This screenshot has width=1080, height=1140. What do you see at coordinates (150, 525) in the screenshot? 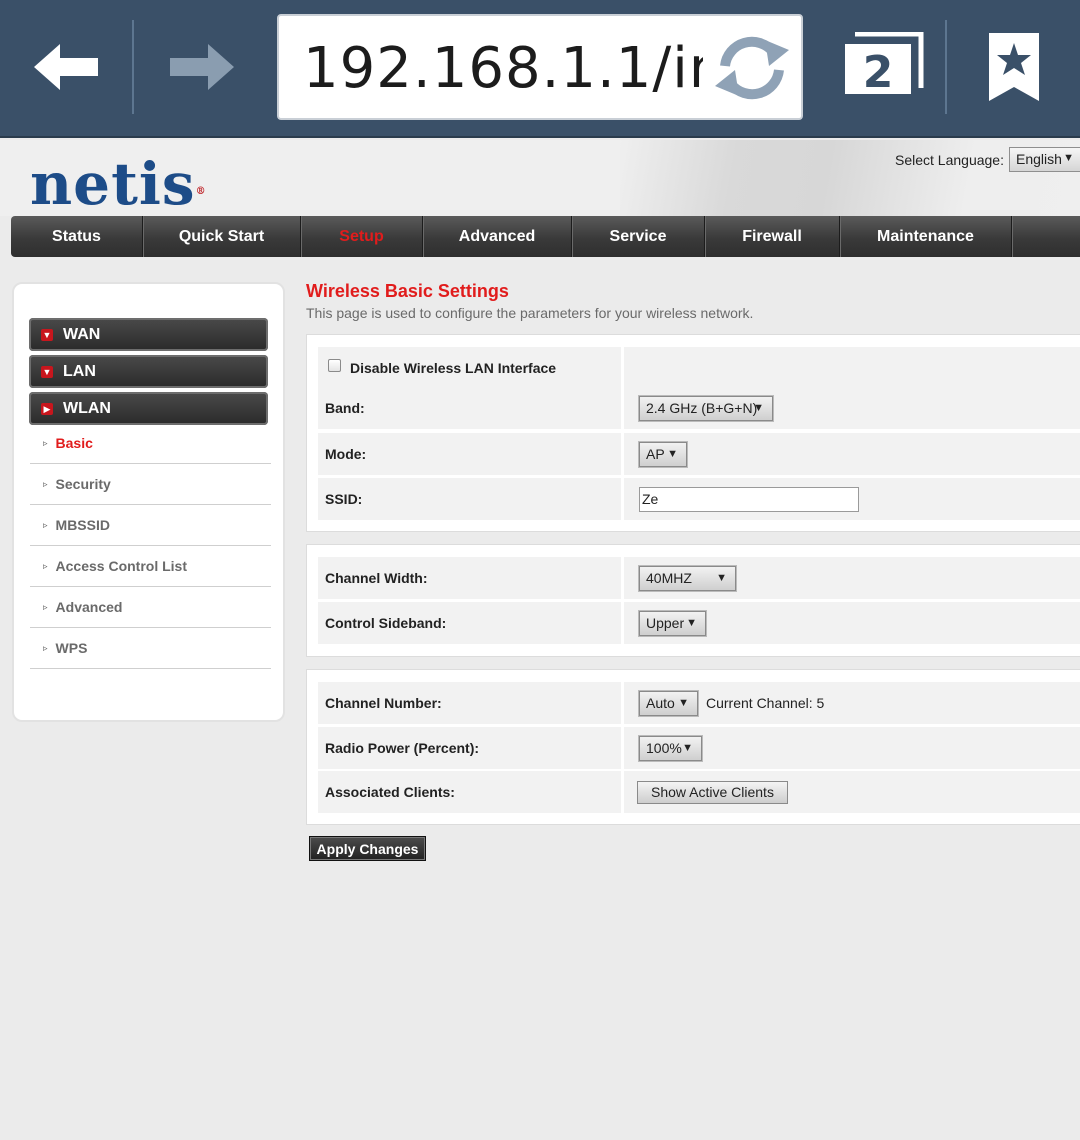
I see `sidebar-item-mbssid: ▹ MBSSID` at bounding box center [150, 525].